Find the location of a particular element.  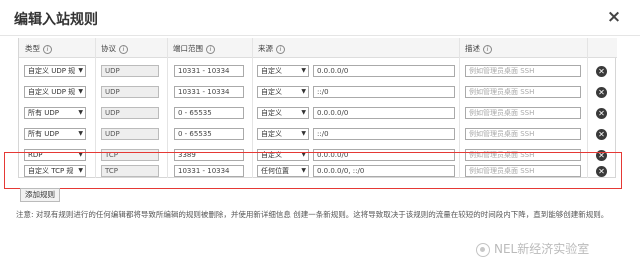

watermark: NEL新经济实验室 is located at coordinates (532, 250).